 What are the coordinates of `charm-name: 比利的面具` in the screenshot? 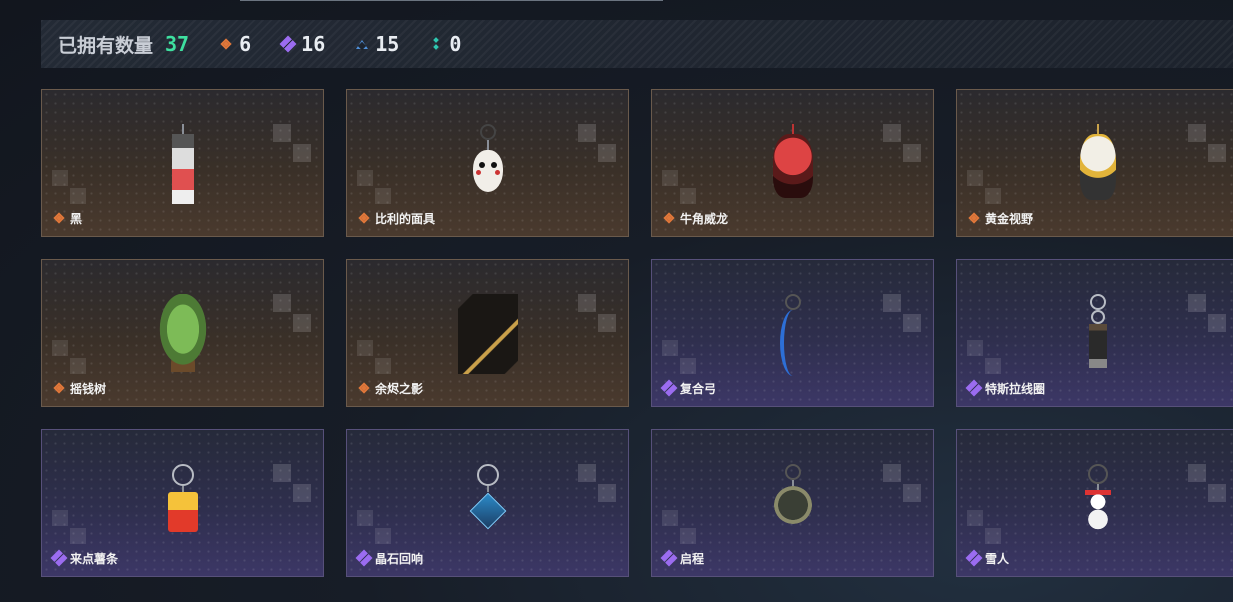 It's located at (405, 219).